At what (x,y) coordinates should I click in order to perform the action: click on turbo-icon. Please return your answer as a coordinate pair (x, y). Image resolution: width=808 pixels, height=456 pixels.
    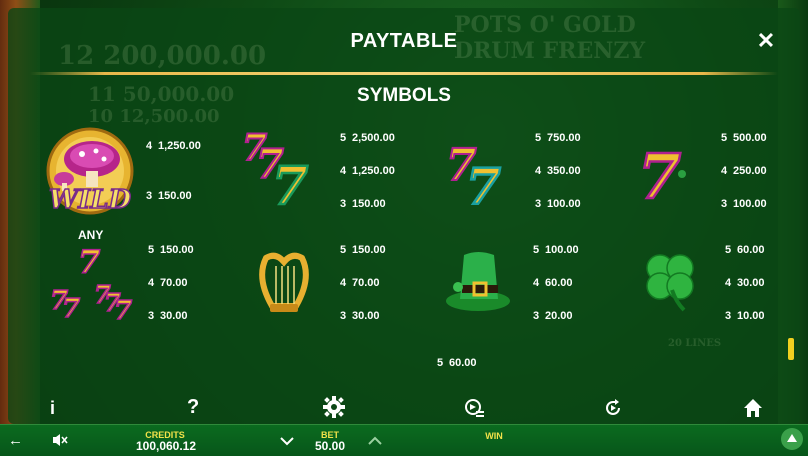
    Looking at the image, I should click on (792, 439).